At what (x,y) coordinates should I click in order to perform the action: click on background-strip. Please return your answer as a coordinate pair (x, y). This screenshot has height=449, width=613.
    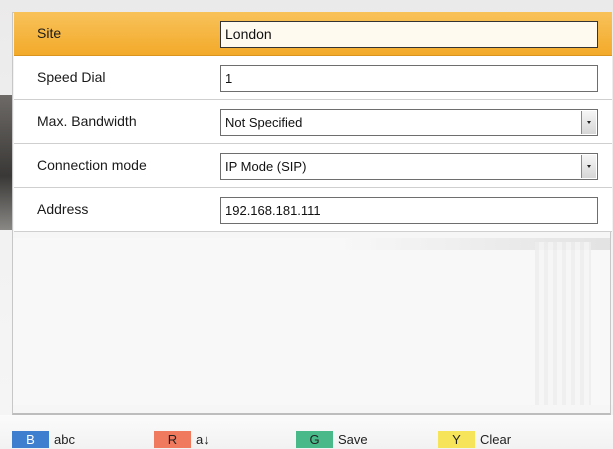
    Looking at the image, I should click on (6, 162).